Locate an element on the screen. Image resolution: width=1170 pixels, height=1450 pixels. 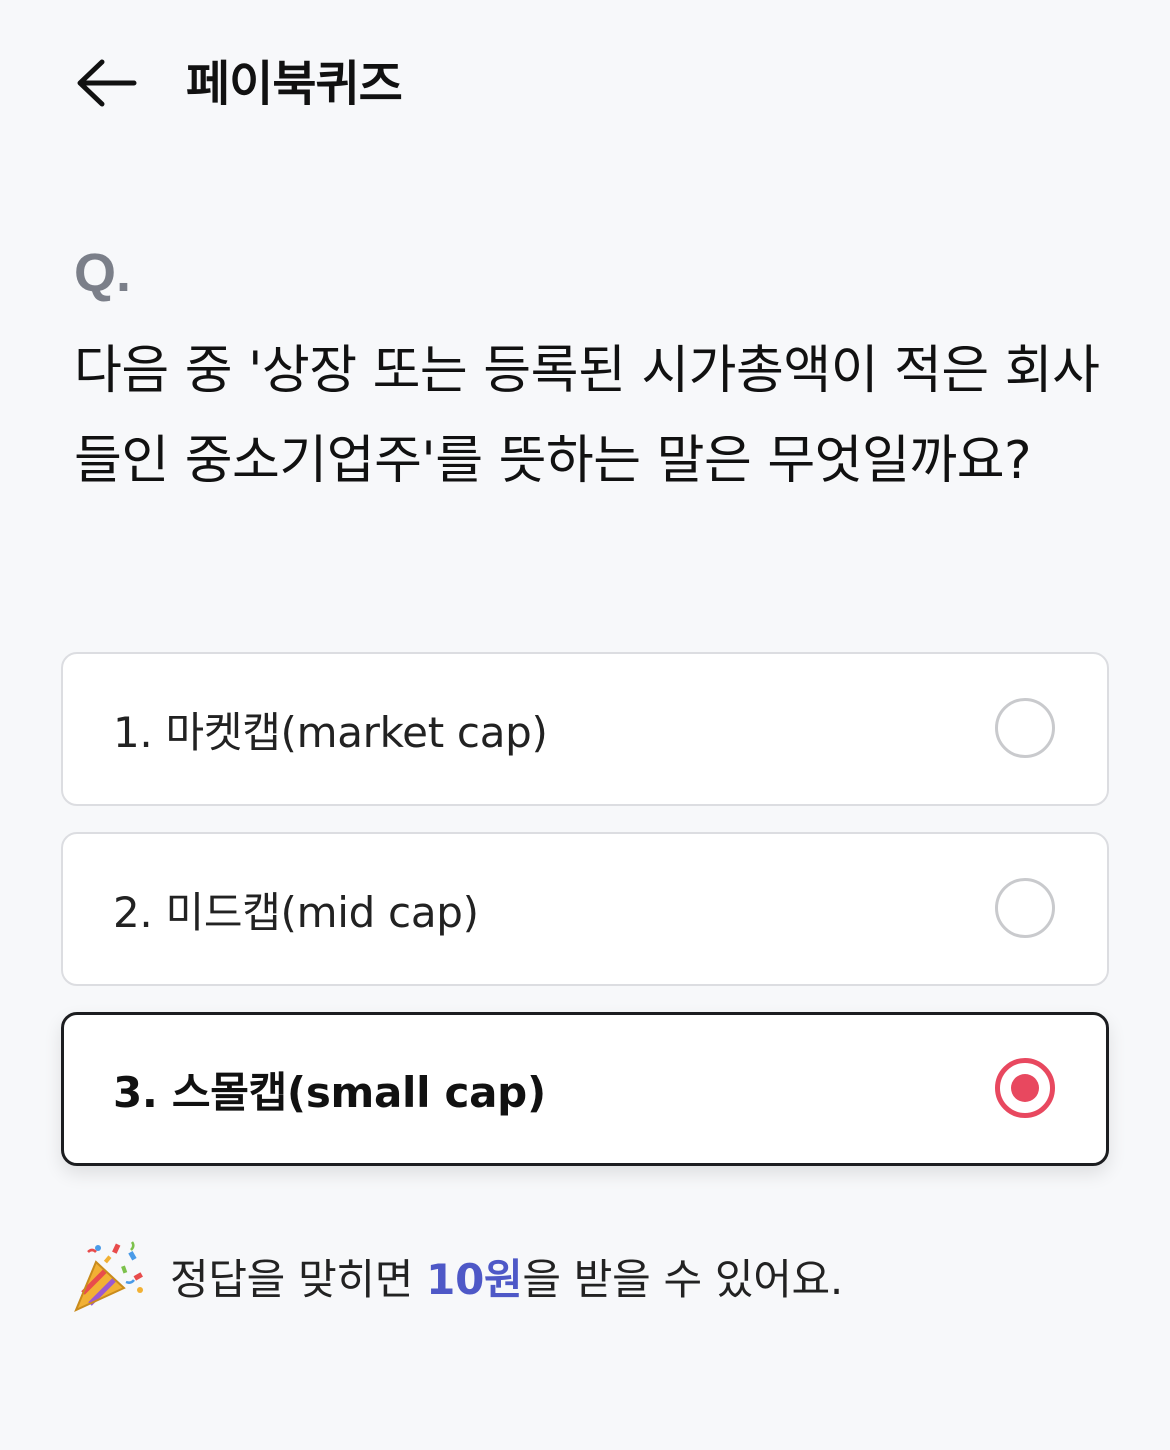
page-title: 페이북퀴즈 is located at coordinates (294, 84).